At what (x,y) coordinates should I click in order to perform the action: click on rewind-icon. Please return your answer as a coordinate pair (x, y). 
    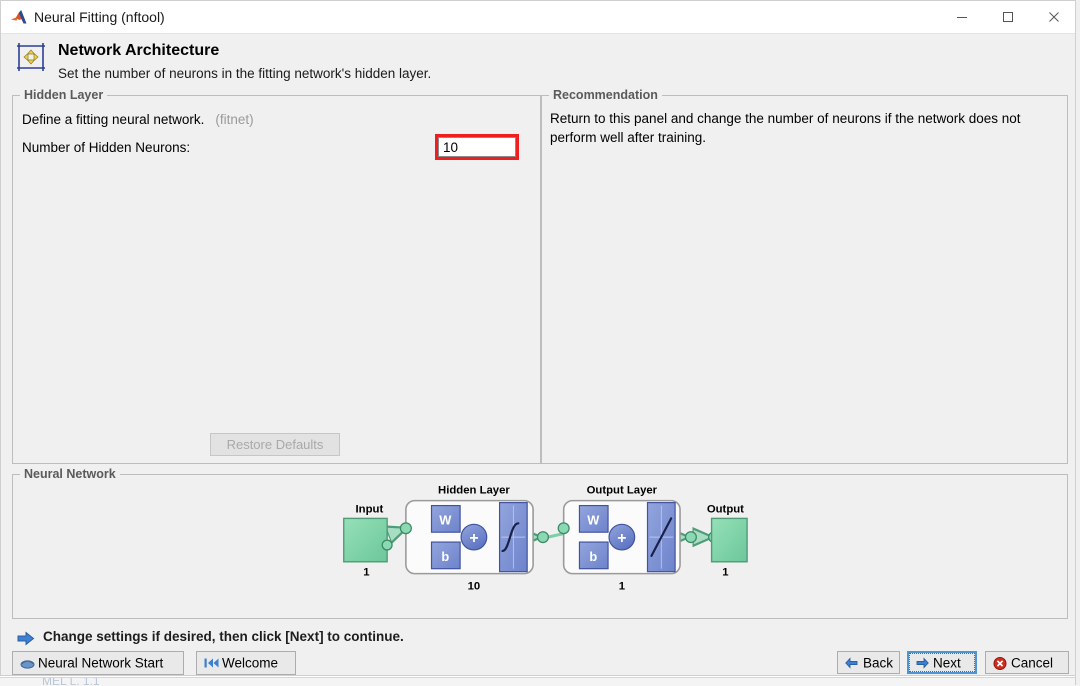
    Looking at the image, I should click on (211, 663).